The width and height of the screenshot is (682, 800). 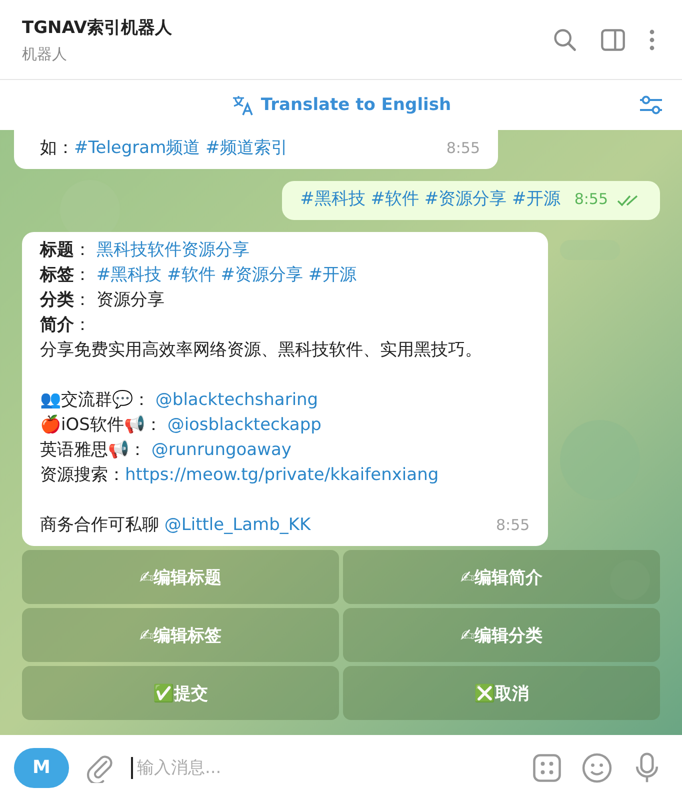 What do you see at coordinates (501, 635) in the screenshot?
I see `inline-keyboard-button: ✍编辑分类` at bounding box center [501, 635].